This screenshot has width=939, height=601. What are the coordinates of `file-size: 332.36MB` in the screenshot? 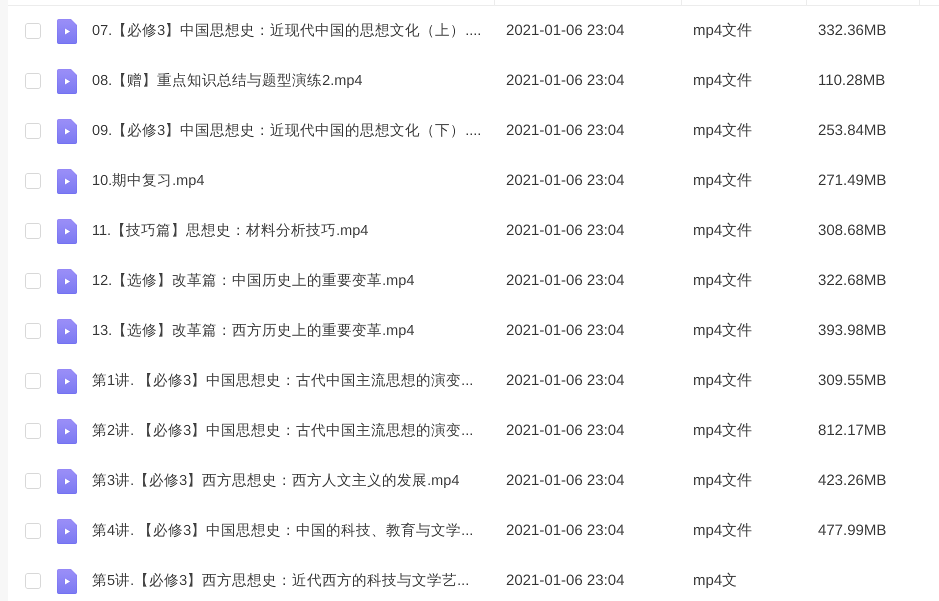 It's located at (852, 30).